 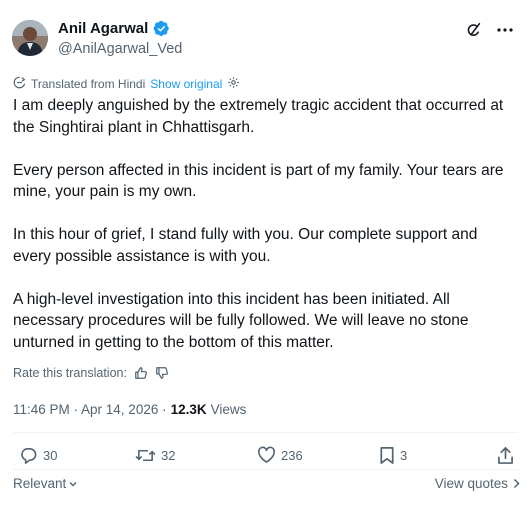 I want to click on more-options-icon, so click(x=505, y=30).